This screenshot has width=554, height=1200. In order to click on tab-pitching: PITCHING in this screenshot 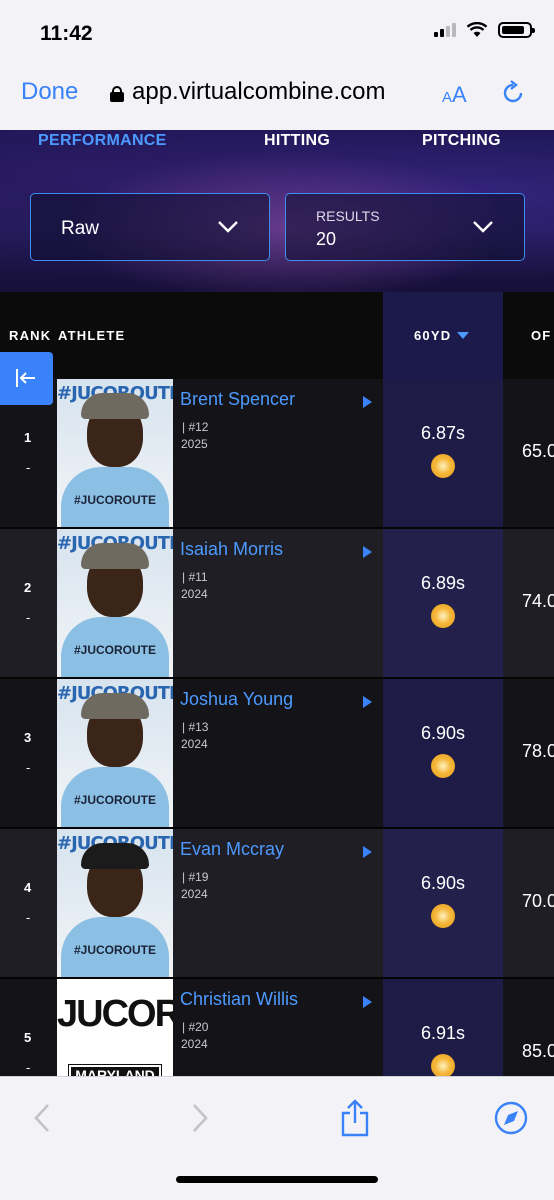, I will do `click(461, 141)`.